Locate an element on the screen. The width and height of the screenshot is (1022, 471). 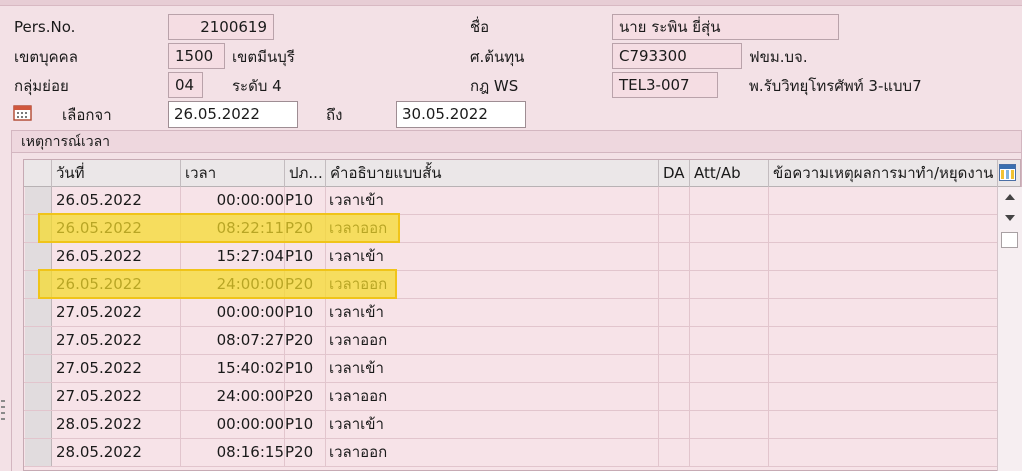
cell-time: 24:00:00 is located at coordinates (233, 396).